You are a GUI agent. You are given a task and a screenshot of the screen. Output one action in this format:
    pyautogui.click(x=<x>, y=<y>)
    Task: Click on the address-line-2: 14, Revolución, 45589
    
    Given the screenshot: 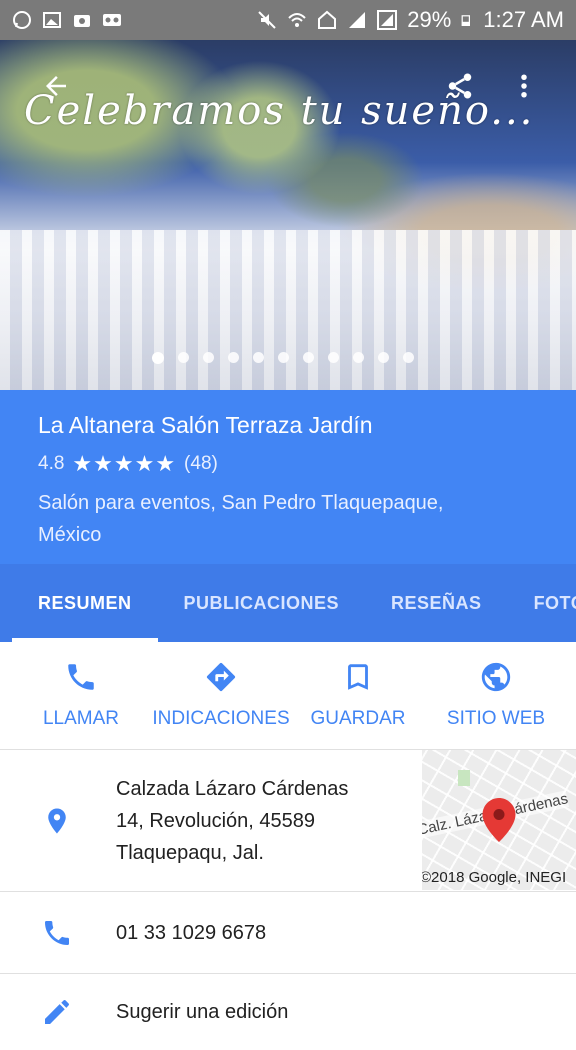 What is the action you would take?
    pyautogui.click(x=216, y=820)
    